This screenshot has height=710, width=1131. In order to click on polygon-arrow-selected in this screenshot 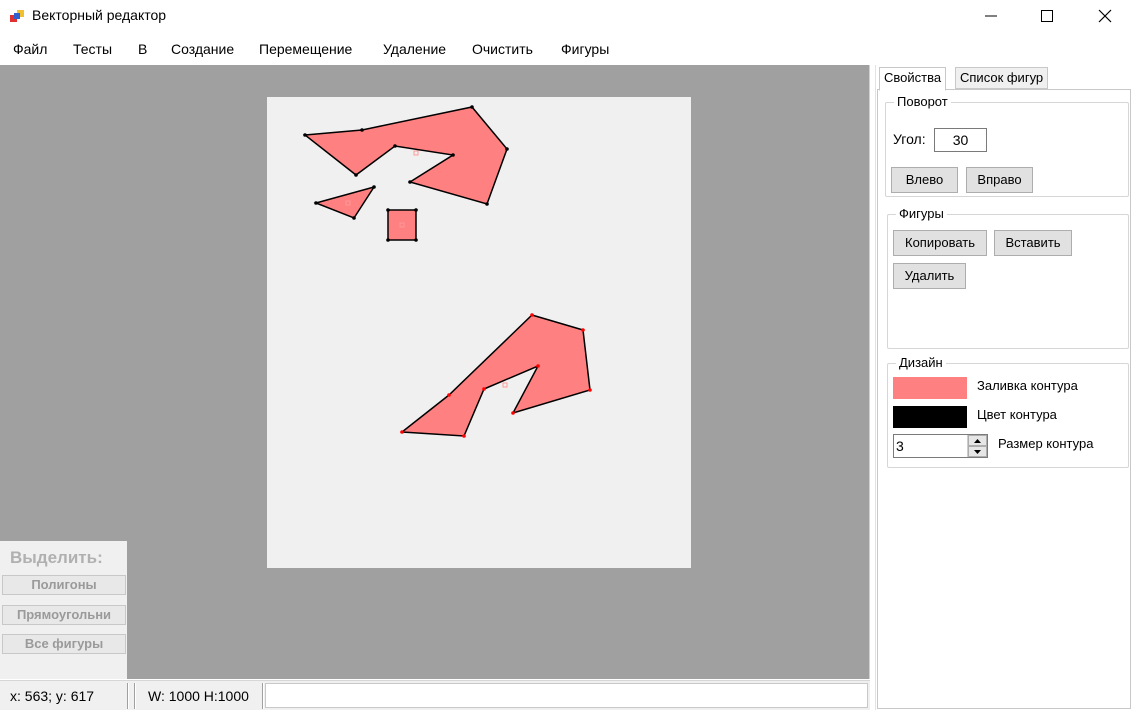, I will do `click(495, 375)`.